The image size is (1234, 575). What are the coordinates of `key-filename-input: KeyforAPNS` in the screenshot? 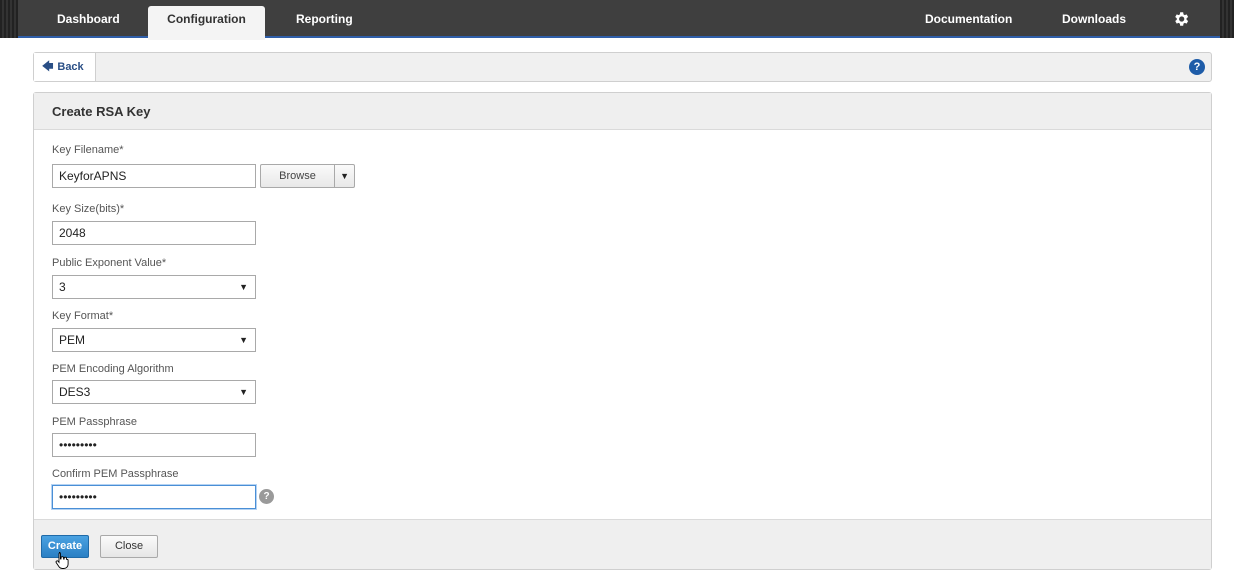 It's located at (154, 176).